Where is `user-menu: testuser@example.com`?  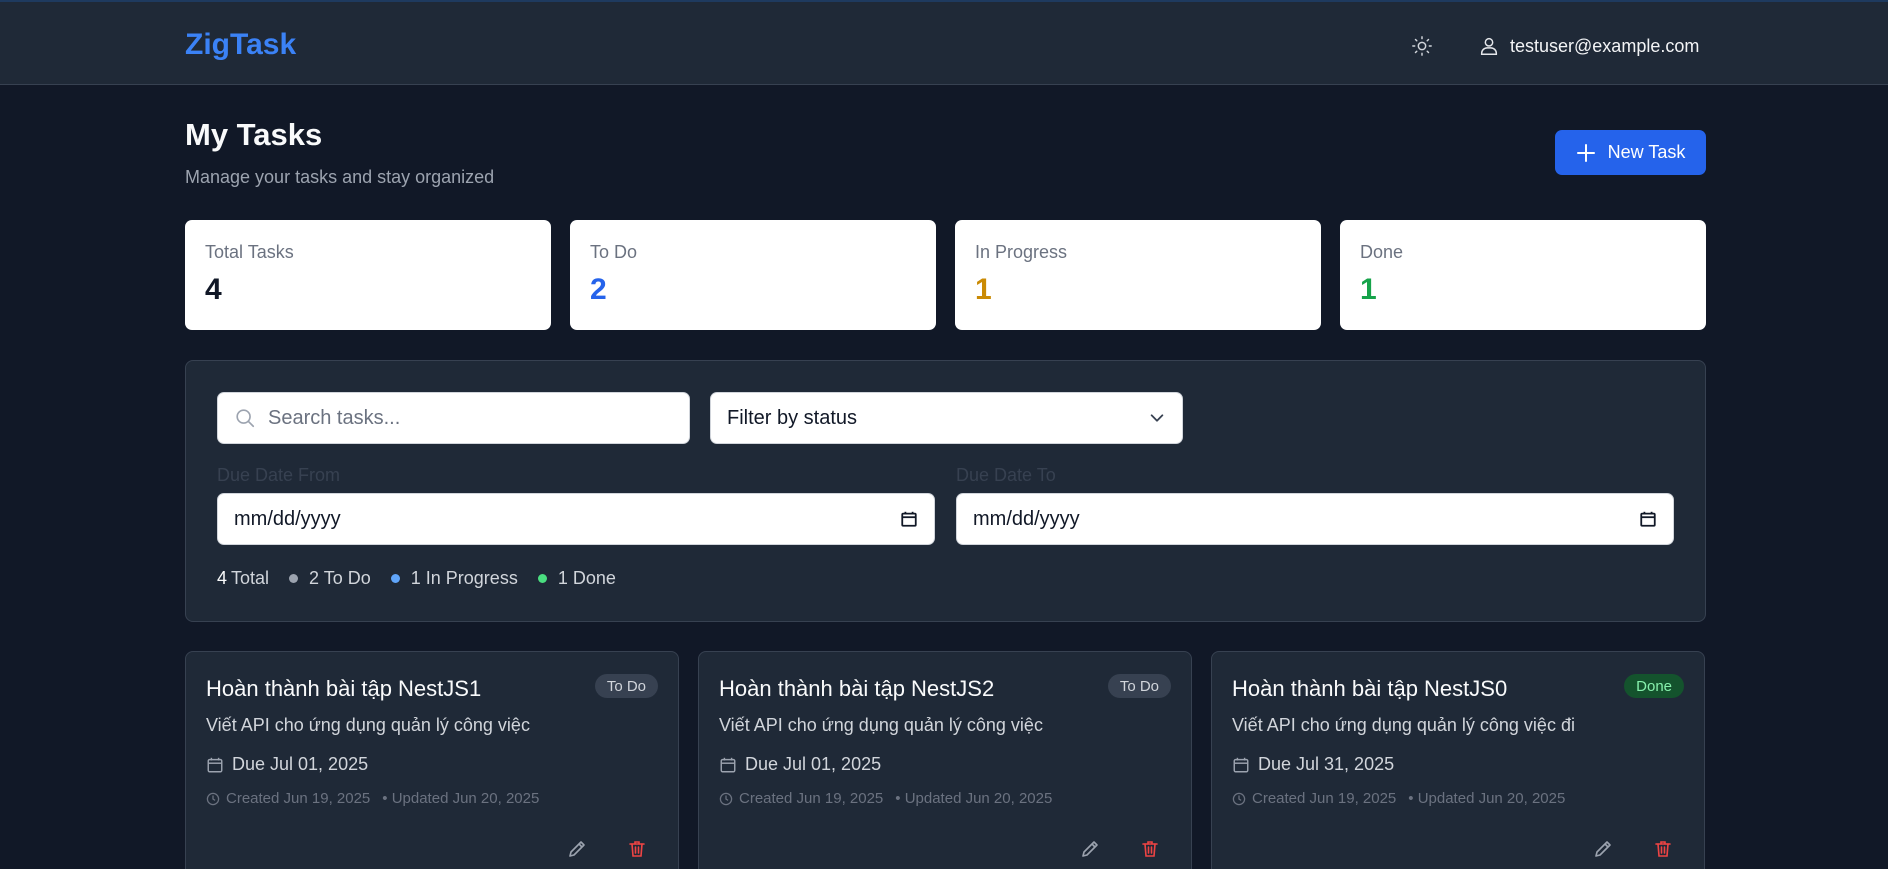 user-menu: testuser@example.com is located at coordinates (1588, 46).